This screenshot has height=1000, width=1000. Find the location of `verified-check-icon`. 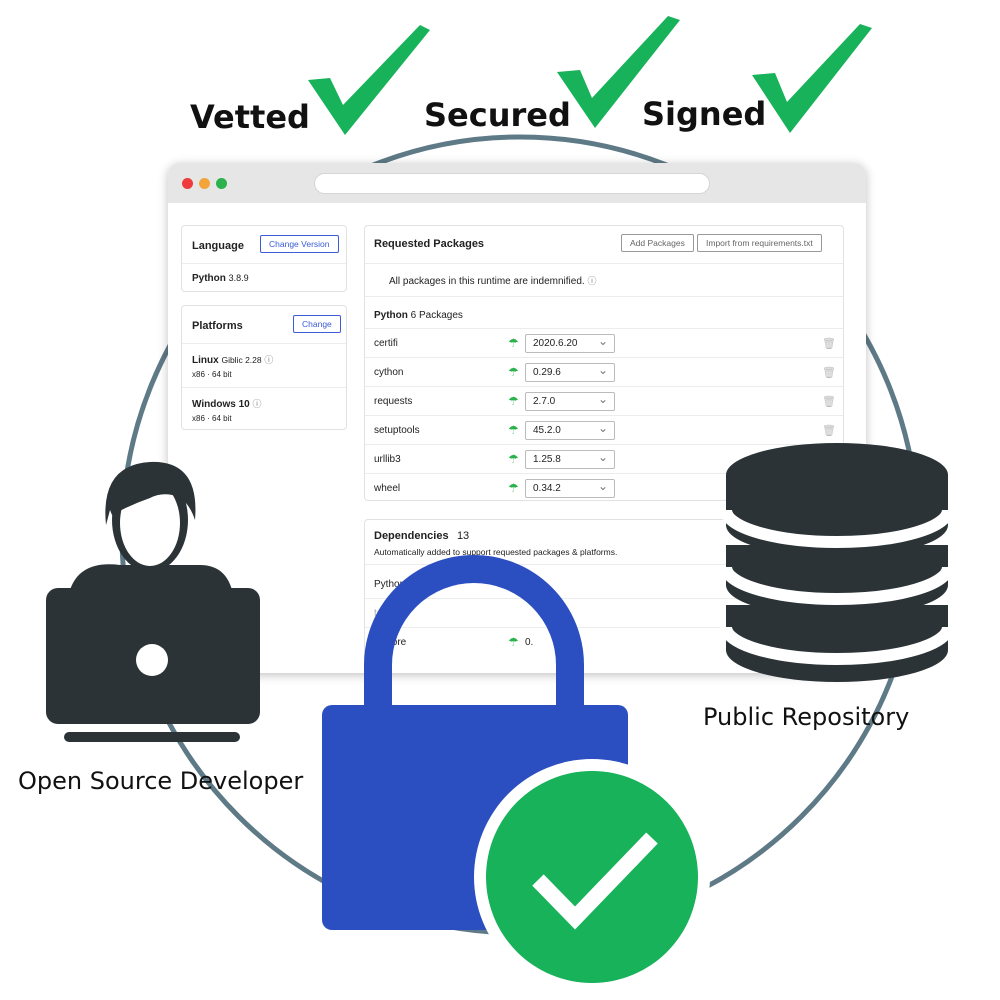

verified-check-icon is located at coordinates (592, 877).